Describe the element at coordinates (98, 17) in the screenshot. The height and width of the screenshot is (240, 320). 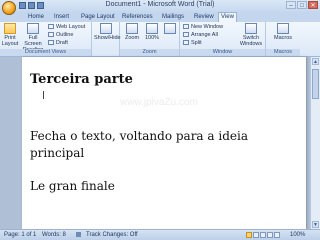
I see `tab-page-layout: Page Layout` at that location.